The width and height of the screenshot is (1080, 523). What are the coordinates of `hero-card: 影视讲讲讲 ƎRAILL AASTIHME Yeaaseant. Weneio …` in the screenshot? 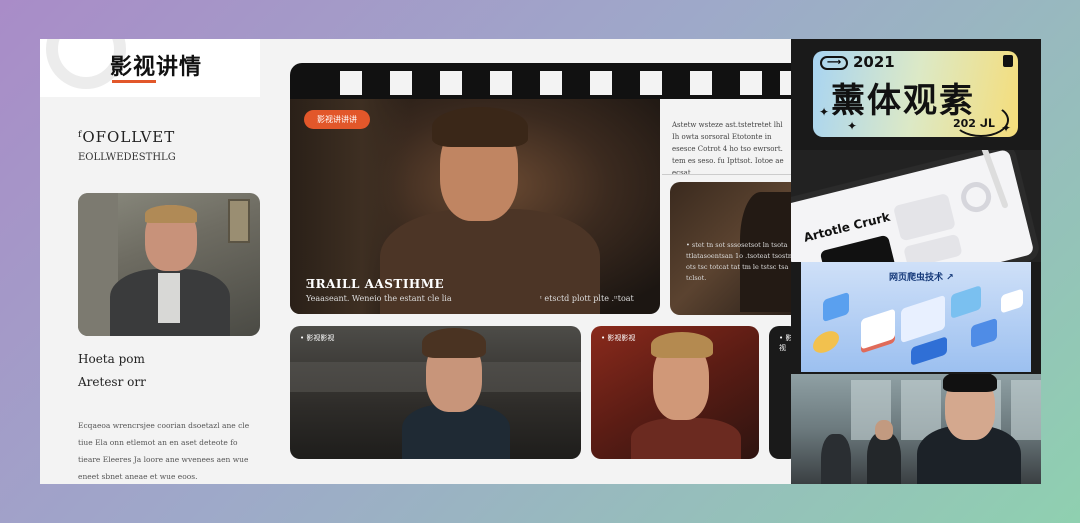 It's located at (475, 206).